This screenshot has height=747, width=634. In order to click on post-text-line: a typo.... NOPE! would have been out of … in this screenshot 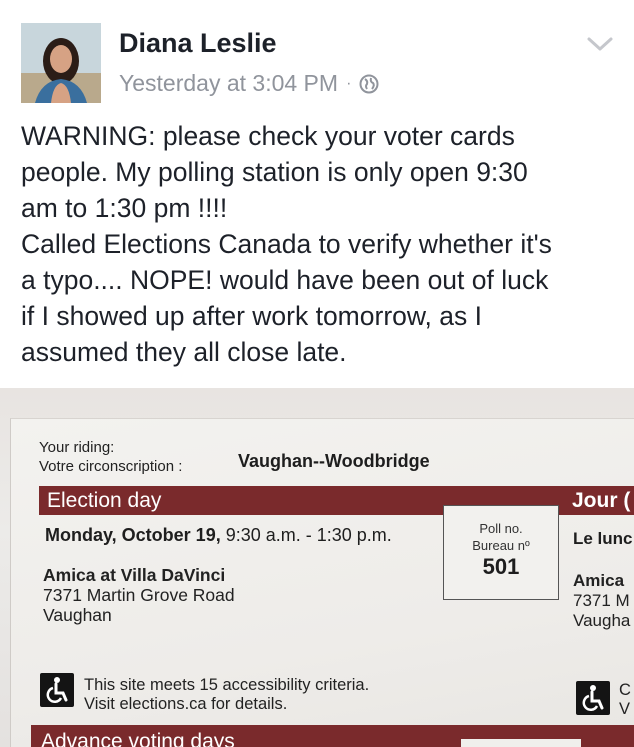, I will do `click(285, 280)`.